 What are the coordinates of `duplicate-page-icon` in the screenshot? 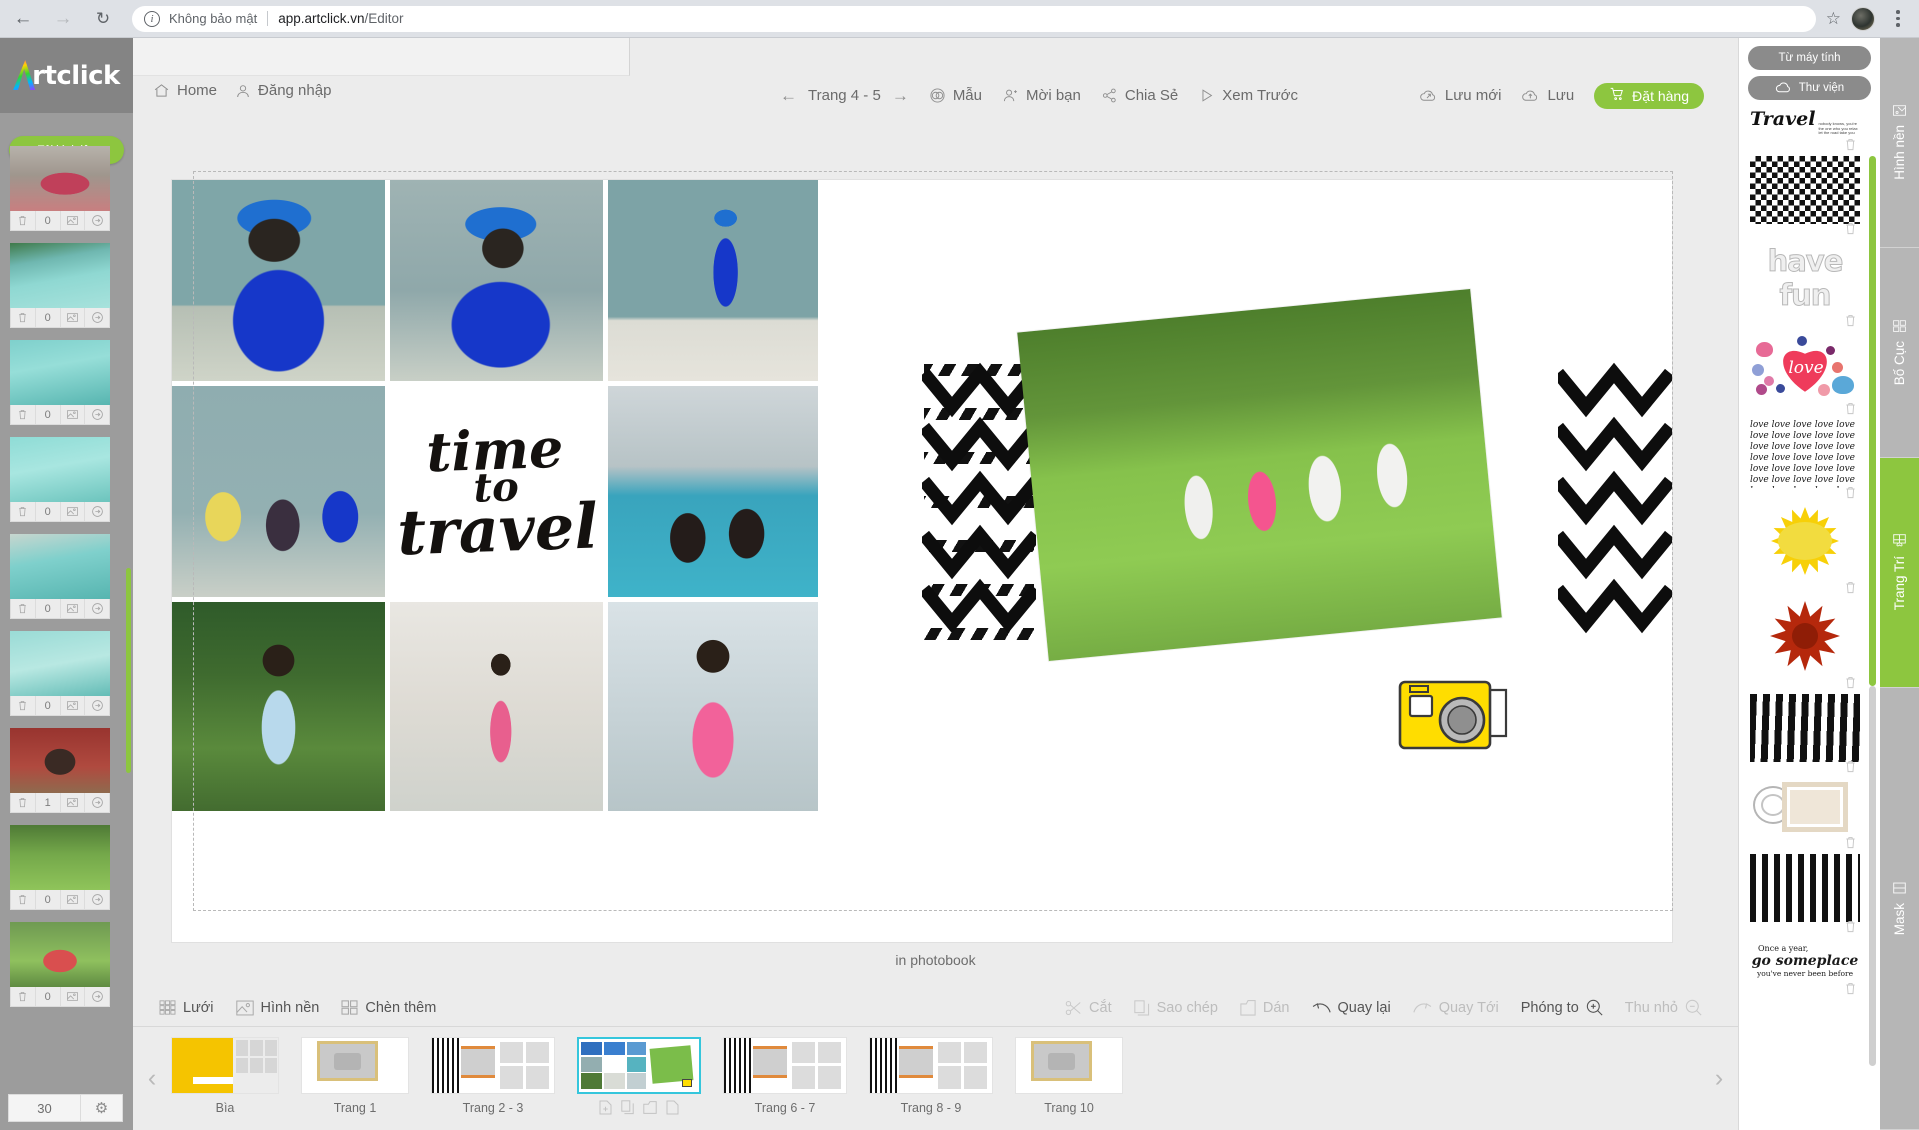 It's located at (627, 1109).